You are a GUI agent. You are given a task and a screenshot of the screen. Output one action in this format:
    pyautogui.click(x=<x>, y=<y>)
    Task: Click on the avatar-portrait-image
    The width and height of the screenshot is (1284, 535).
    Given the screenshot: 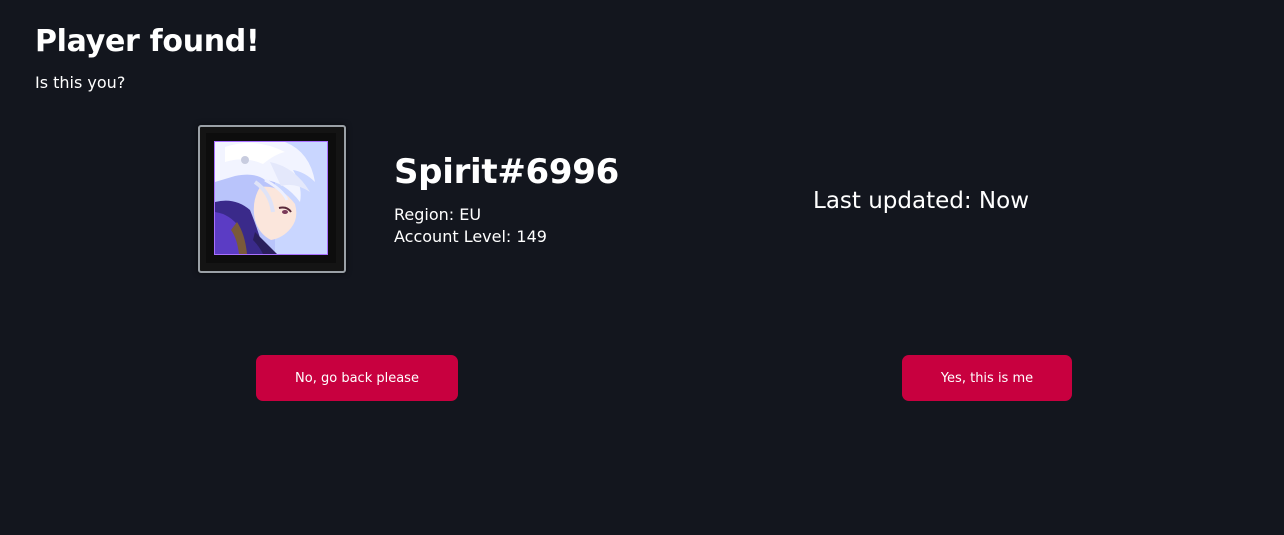 What is the action you would take?
    pyautogui.click(x=271, y=198)
    